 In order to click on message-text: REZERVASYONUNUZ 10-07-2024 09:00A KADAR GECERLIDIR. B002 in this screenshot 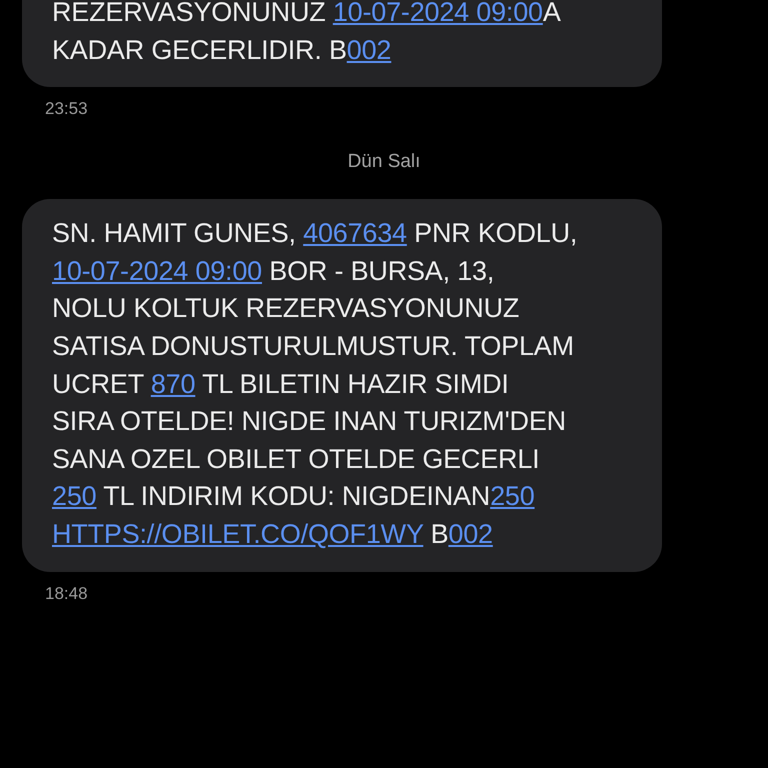, I will do `click(307, 33)`.